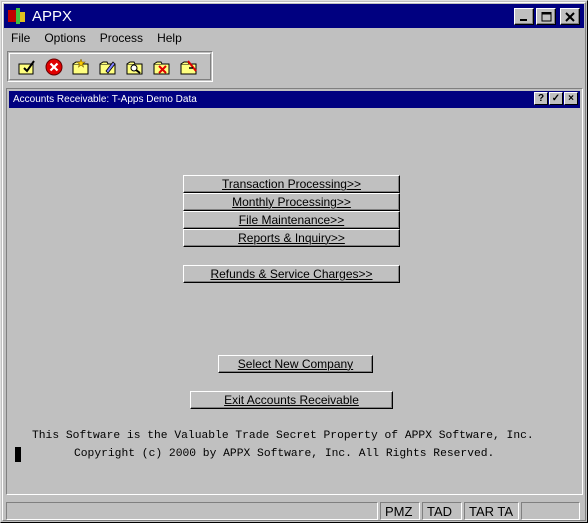  Describe the element at coordinates (550, 511) in the screenshot. I see `status-extra` at that location.